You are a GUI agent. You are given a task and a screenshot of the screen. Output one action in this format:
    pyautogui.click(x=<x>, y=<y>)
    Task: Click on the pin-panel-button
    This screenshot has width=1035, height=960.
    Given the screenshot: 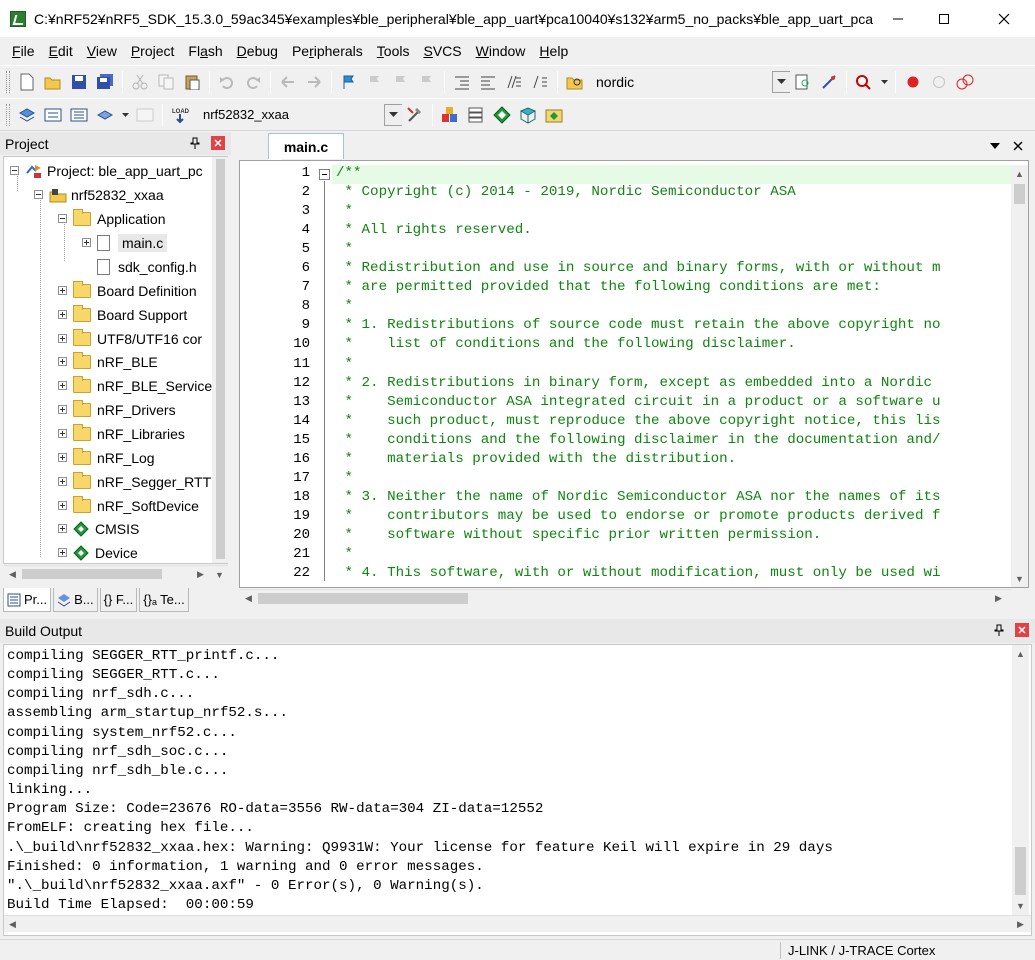 What is the action you would take?
    pyautogui.click(x=999, y=630)
    